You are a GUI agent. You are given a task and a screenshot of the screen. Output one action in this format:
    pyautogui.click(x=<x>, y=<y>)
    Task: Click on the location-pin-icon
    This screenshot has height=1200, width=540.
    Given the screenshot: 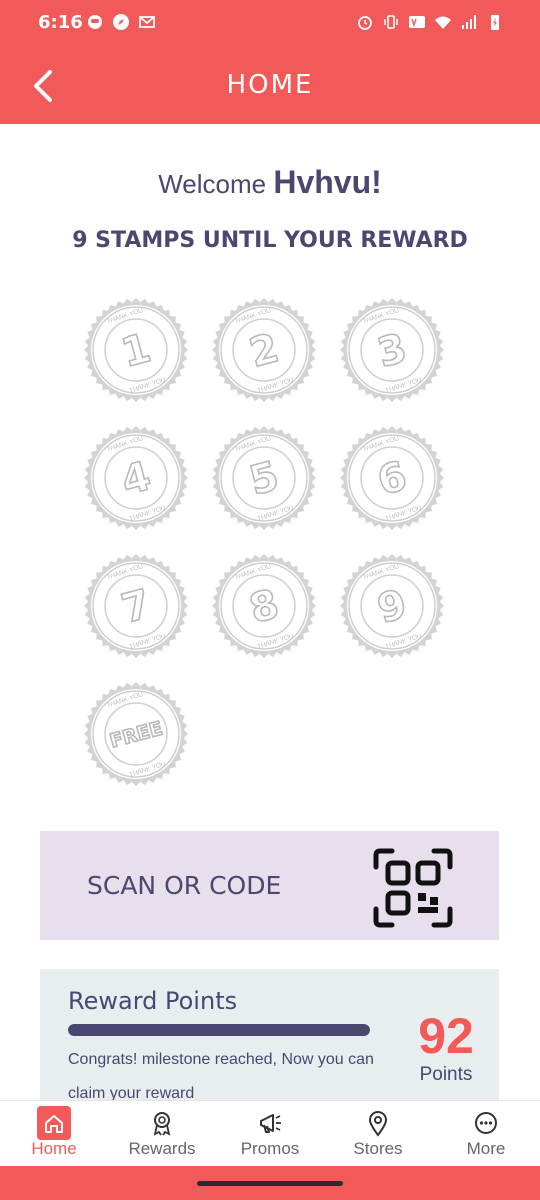 What is the action you would take?
    pyautogui.click(x=378, y=1123)
    